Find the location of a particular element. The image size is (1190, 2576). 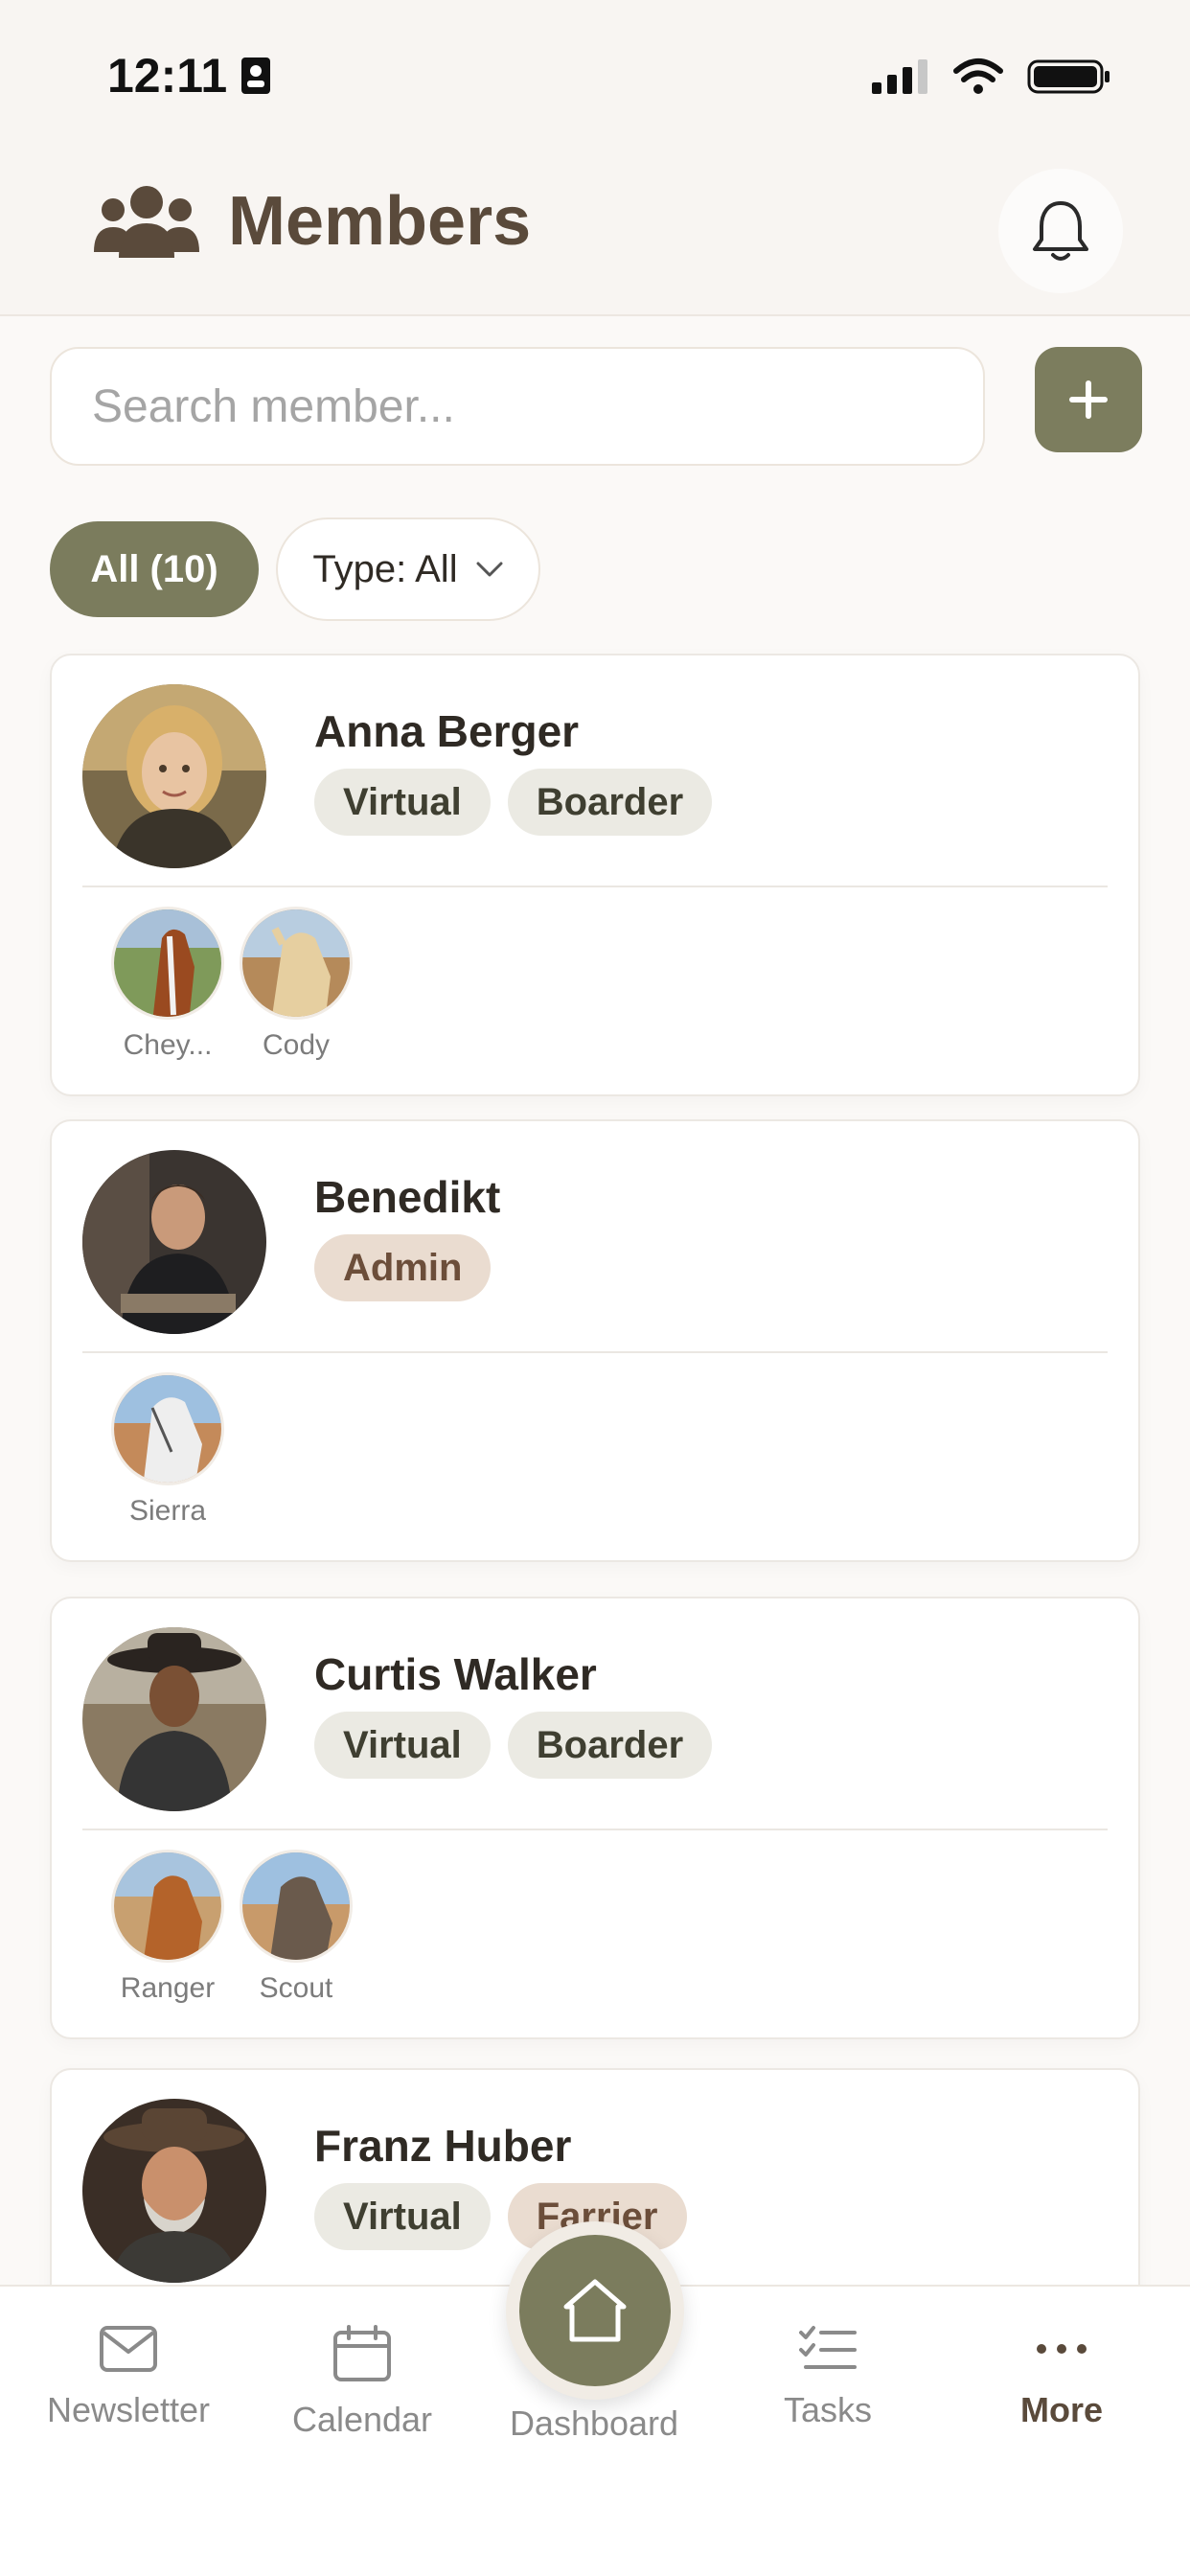

member-name: Benedikt is located at coordinates (408, 1197).